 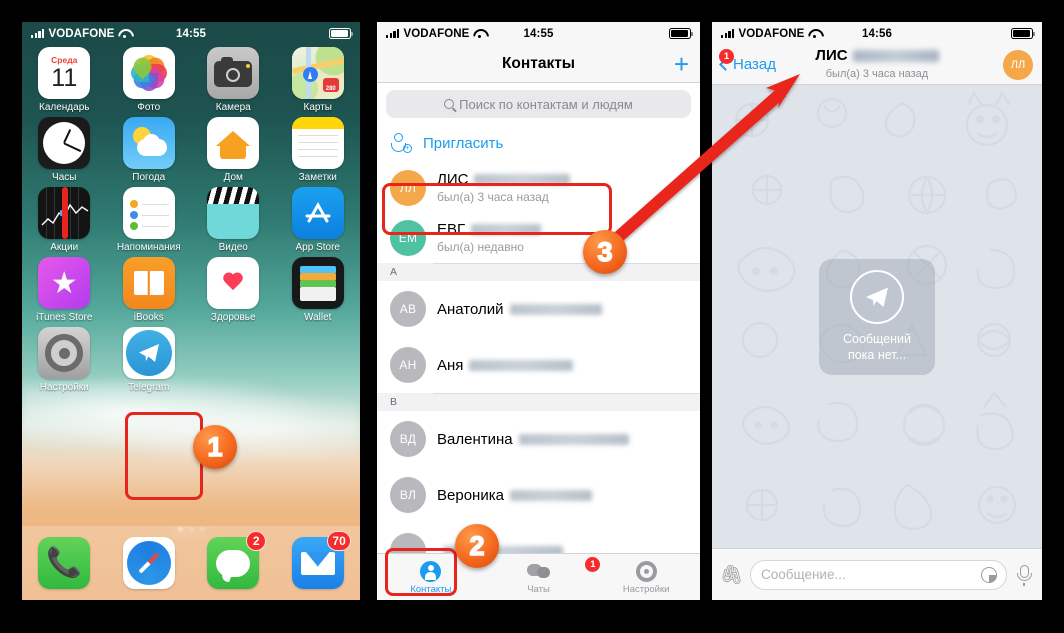 I want to click on app-ibooks: iBooks, so click(x=149, y=290).